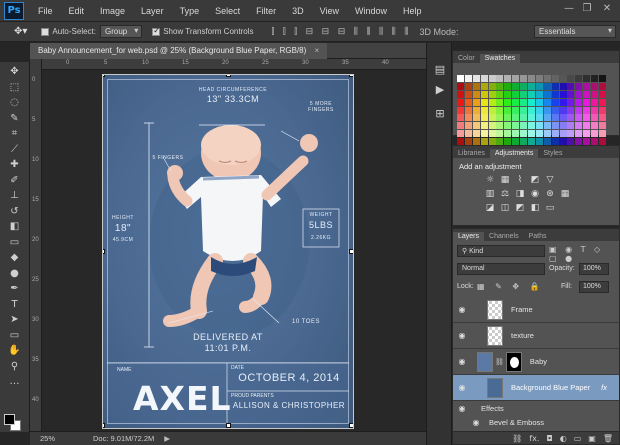 Image resolution: width=620 pixels, height=445 pixels. What do you see at coordinates (156, 31) in the screenshot?
I see `show-transform-checkbox` at bounding box center [156, 31].